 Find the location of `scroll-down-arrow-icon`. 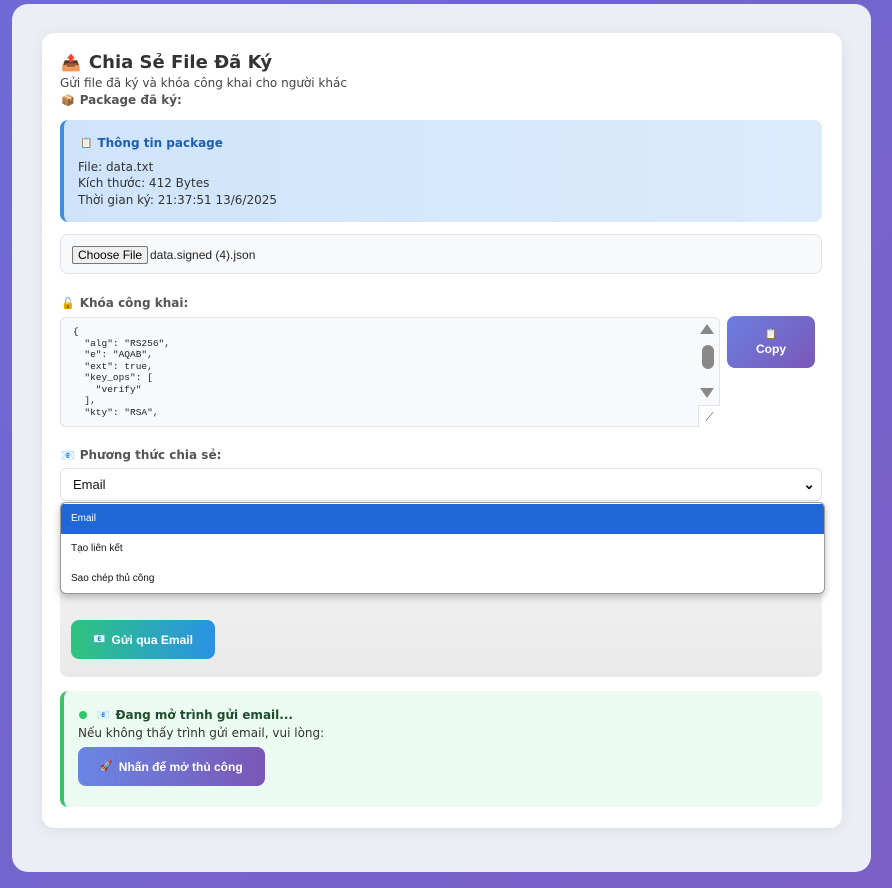

scroll-down-arrow-icon is located at coordinates (707, 393).